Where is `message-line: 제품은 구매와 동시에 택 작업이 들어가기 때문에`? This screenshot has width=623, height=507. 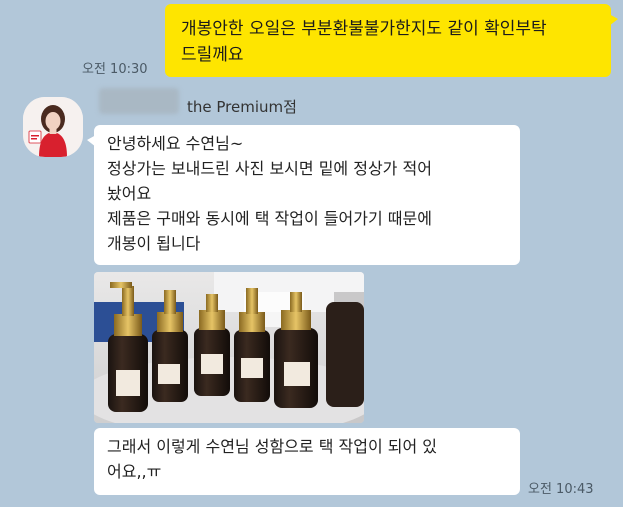 message-line: 제품은 구매와 동시에 택 작업이 들어가기 때문에 is located at coordinates (269, 218).